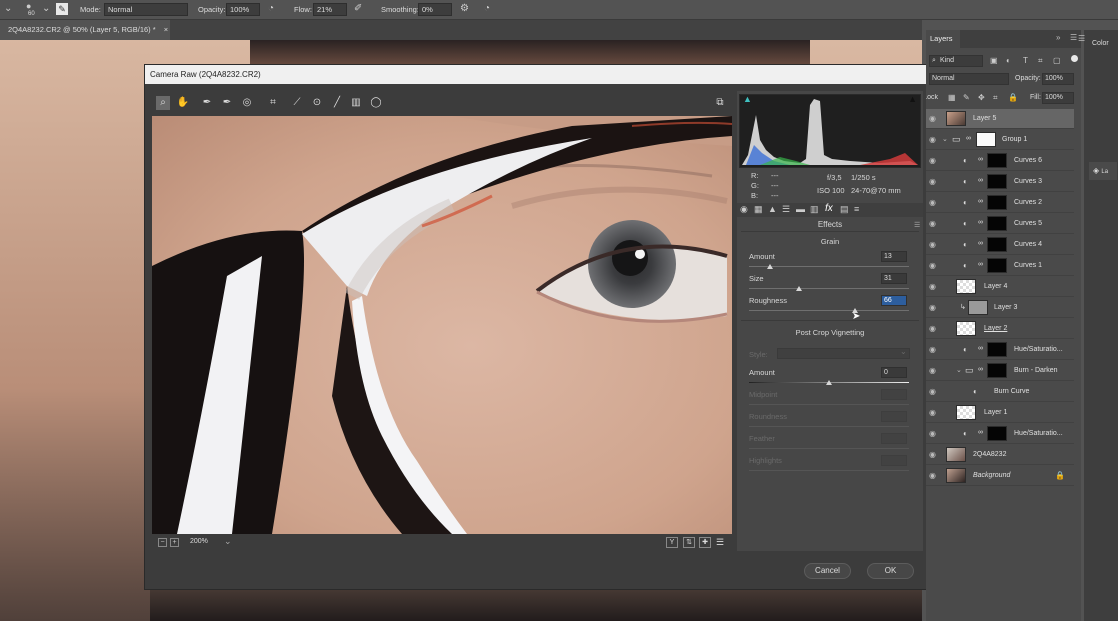 The height and width of the screenshot is (621, 1118). I want to click on filter-pixel-icon: ▣, so click(994, 60).